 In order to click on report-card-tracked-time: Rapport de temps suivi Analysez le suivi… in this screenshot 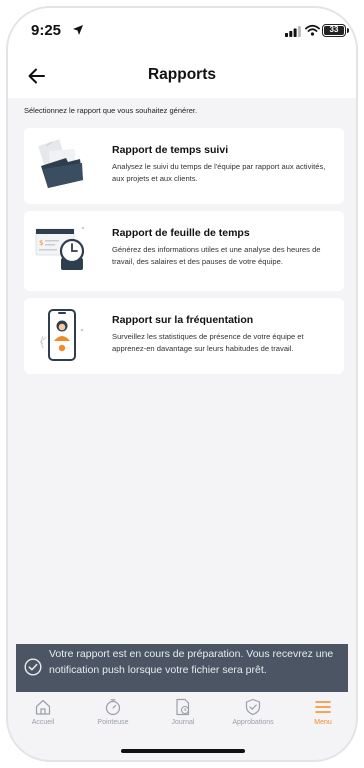, I will do `click(184, 166)`.